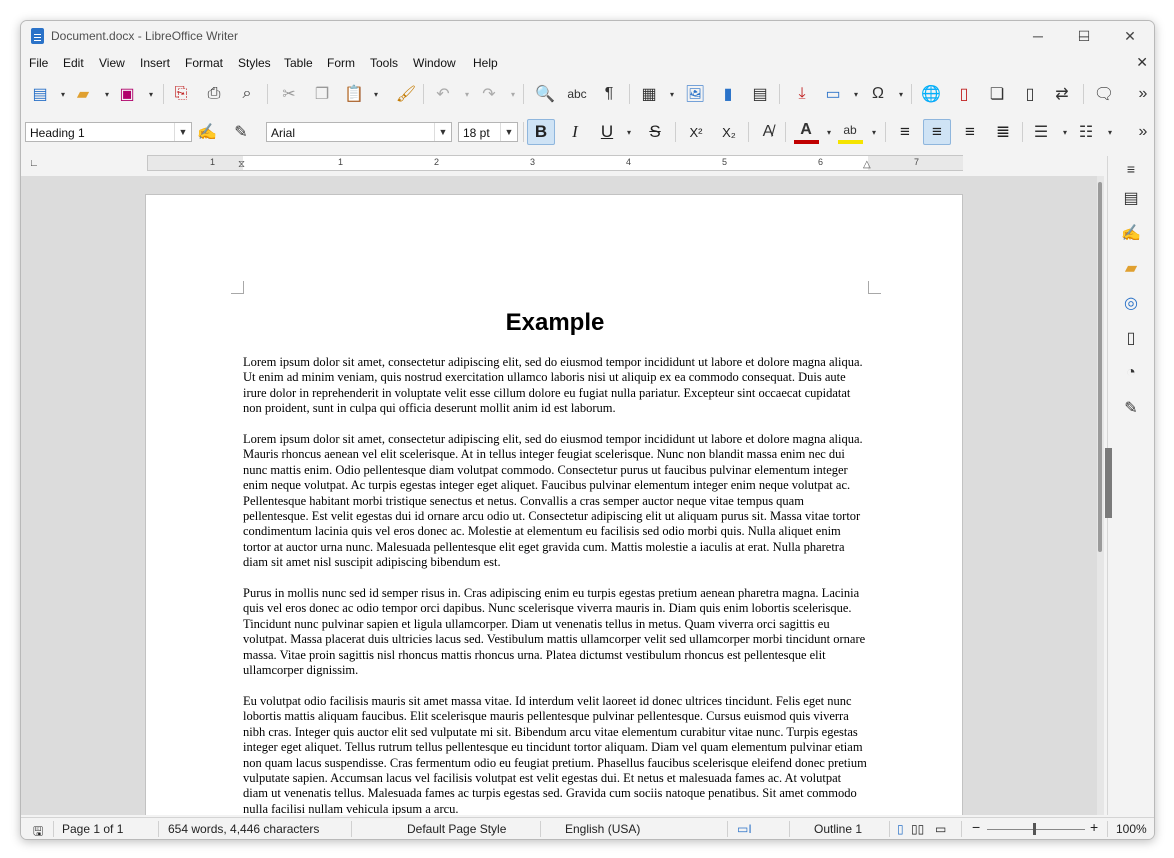  Describe the element at coordinates (555, 163) in the screenshot. I see `horizontal-ruler: 1 1 2 3 4 5 6 7 ⧖ △` at that location.